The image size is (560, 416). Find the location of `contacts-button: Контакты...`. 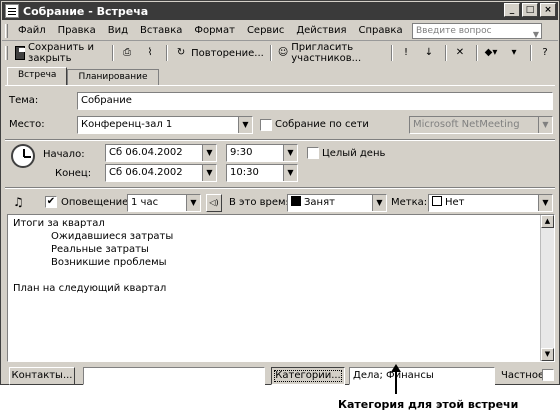

contacts-button: Контакты... is located at coordinates (42, 376).